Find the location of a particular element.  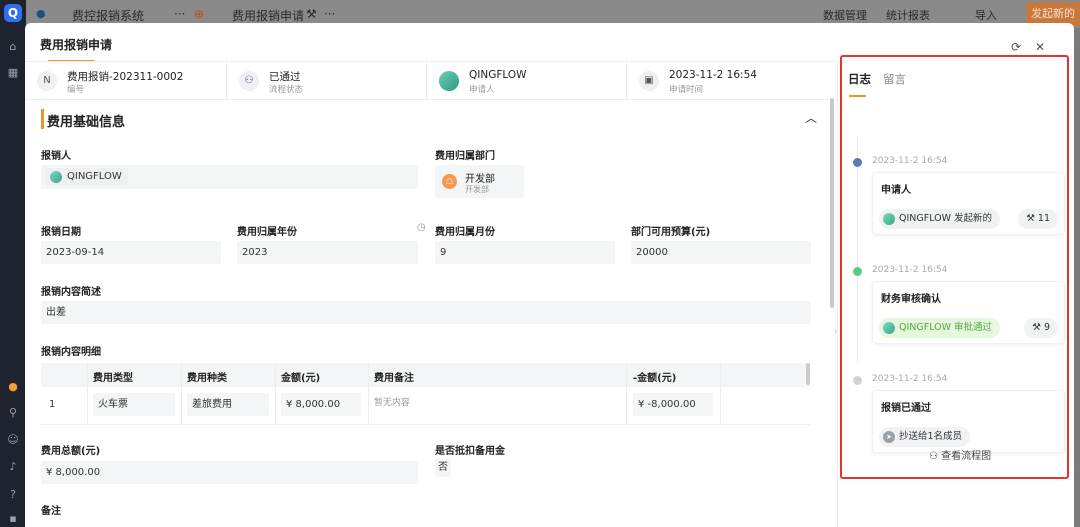

budget-field: 20000 is located at coordinates (721, 252).